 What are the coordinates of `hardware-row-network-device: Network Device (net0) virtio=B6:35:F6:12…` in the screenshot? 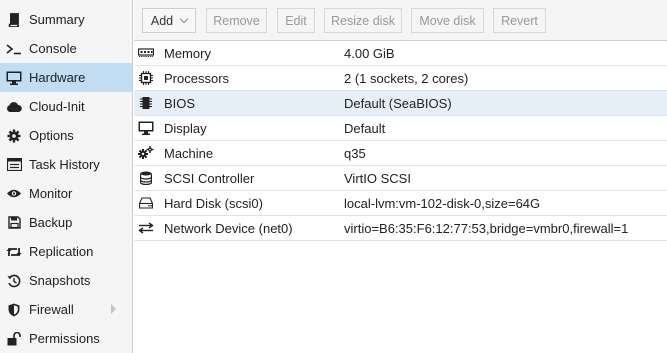 It's located at (400, 228).